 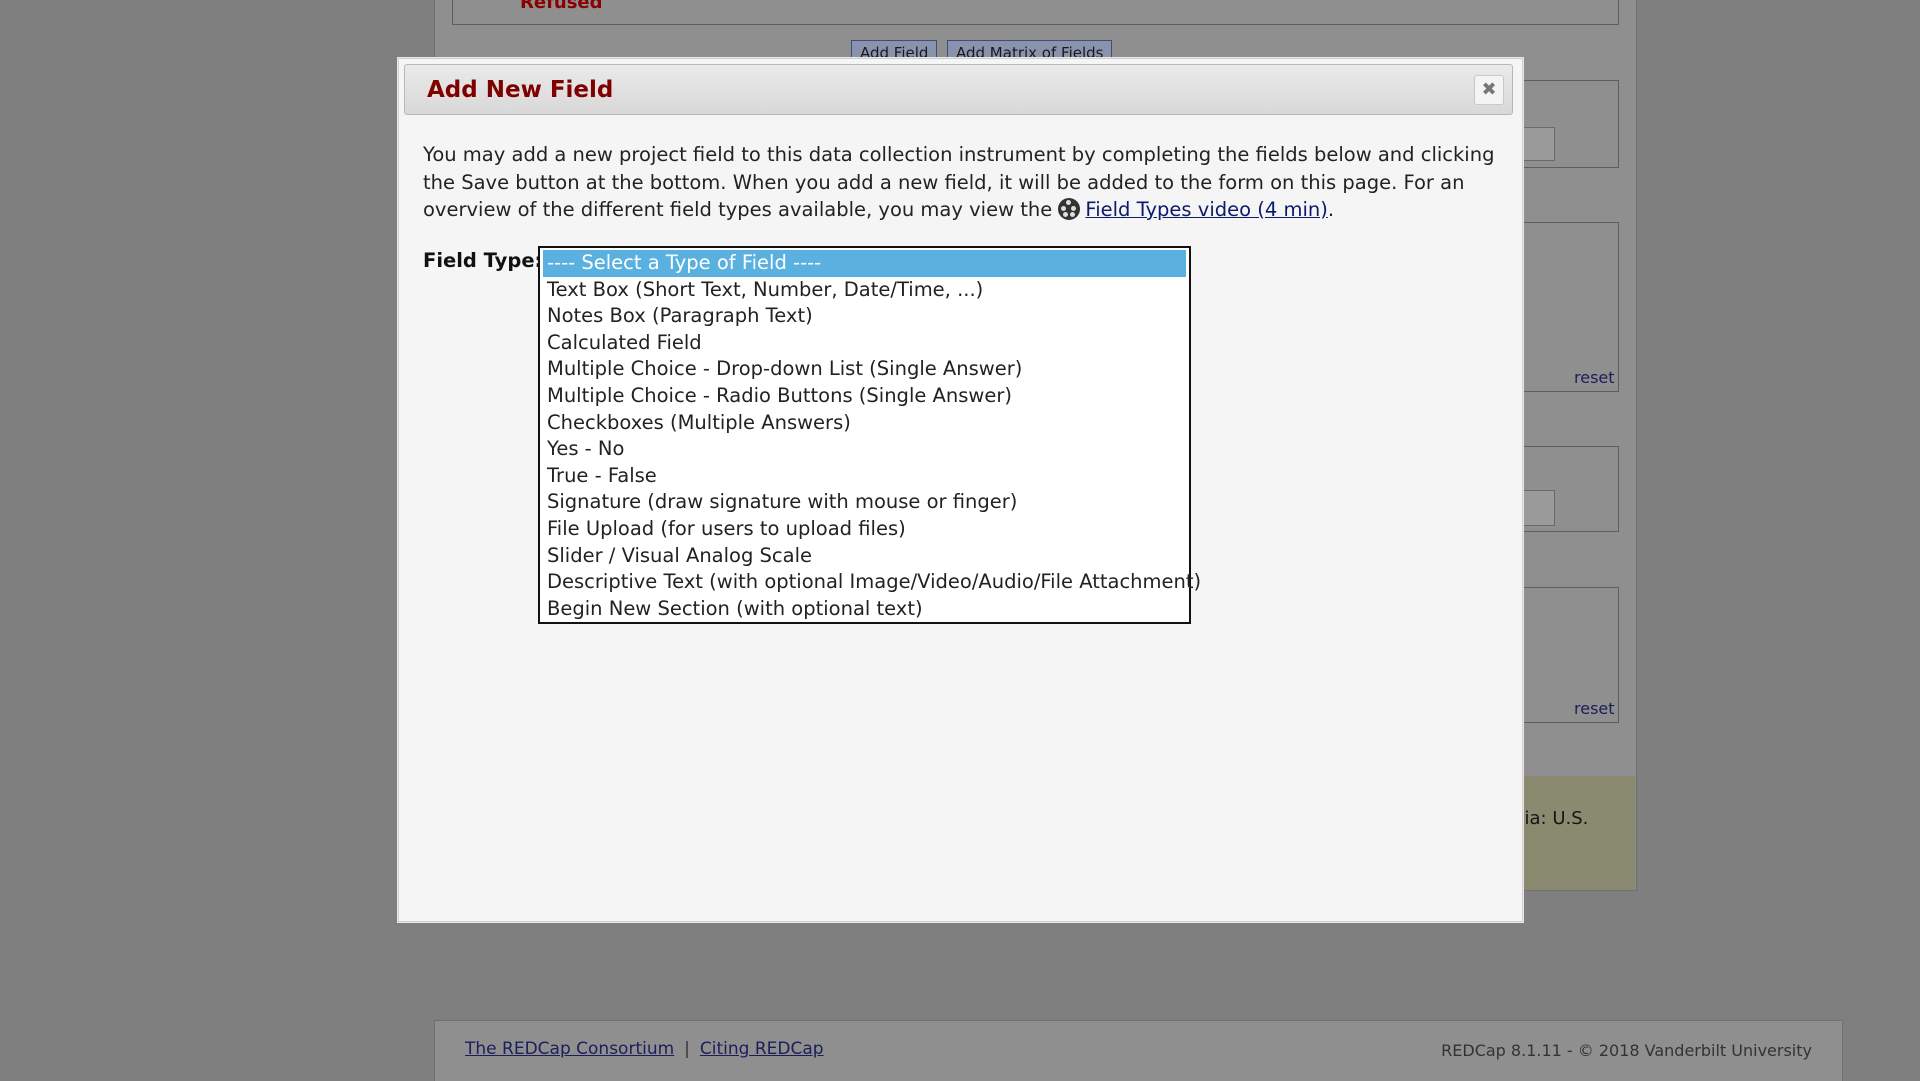 What do you see at coordinates (958, 89) in the screenshot?
I see `dialog-titlebar: Add New Field ✖` at bounding box center [958, 89].